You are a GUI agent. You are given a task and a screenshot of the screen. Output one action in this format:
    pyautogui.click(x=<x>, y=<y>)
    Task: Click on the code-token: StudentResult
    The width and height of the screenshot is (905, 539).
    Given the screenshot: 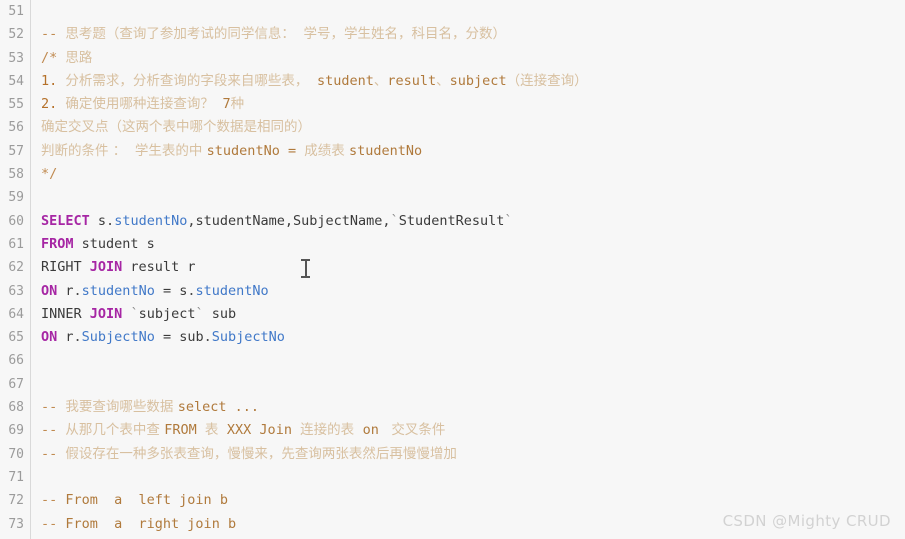 What is the action you would take?
    pyautogui.click(x=451, y=220)
    